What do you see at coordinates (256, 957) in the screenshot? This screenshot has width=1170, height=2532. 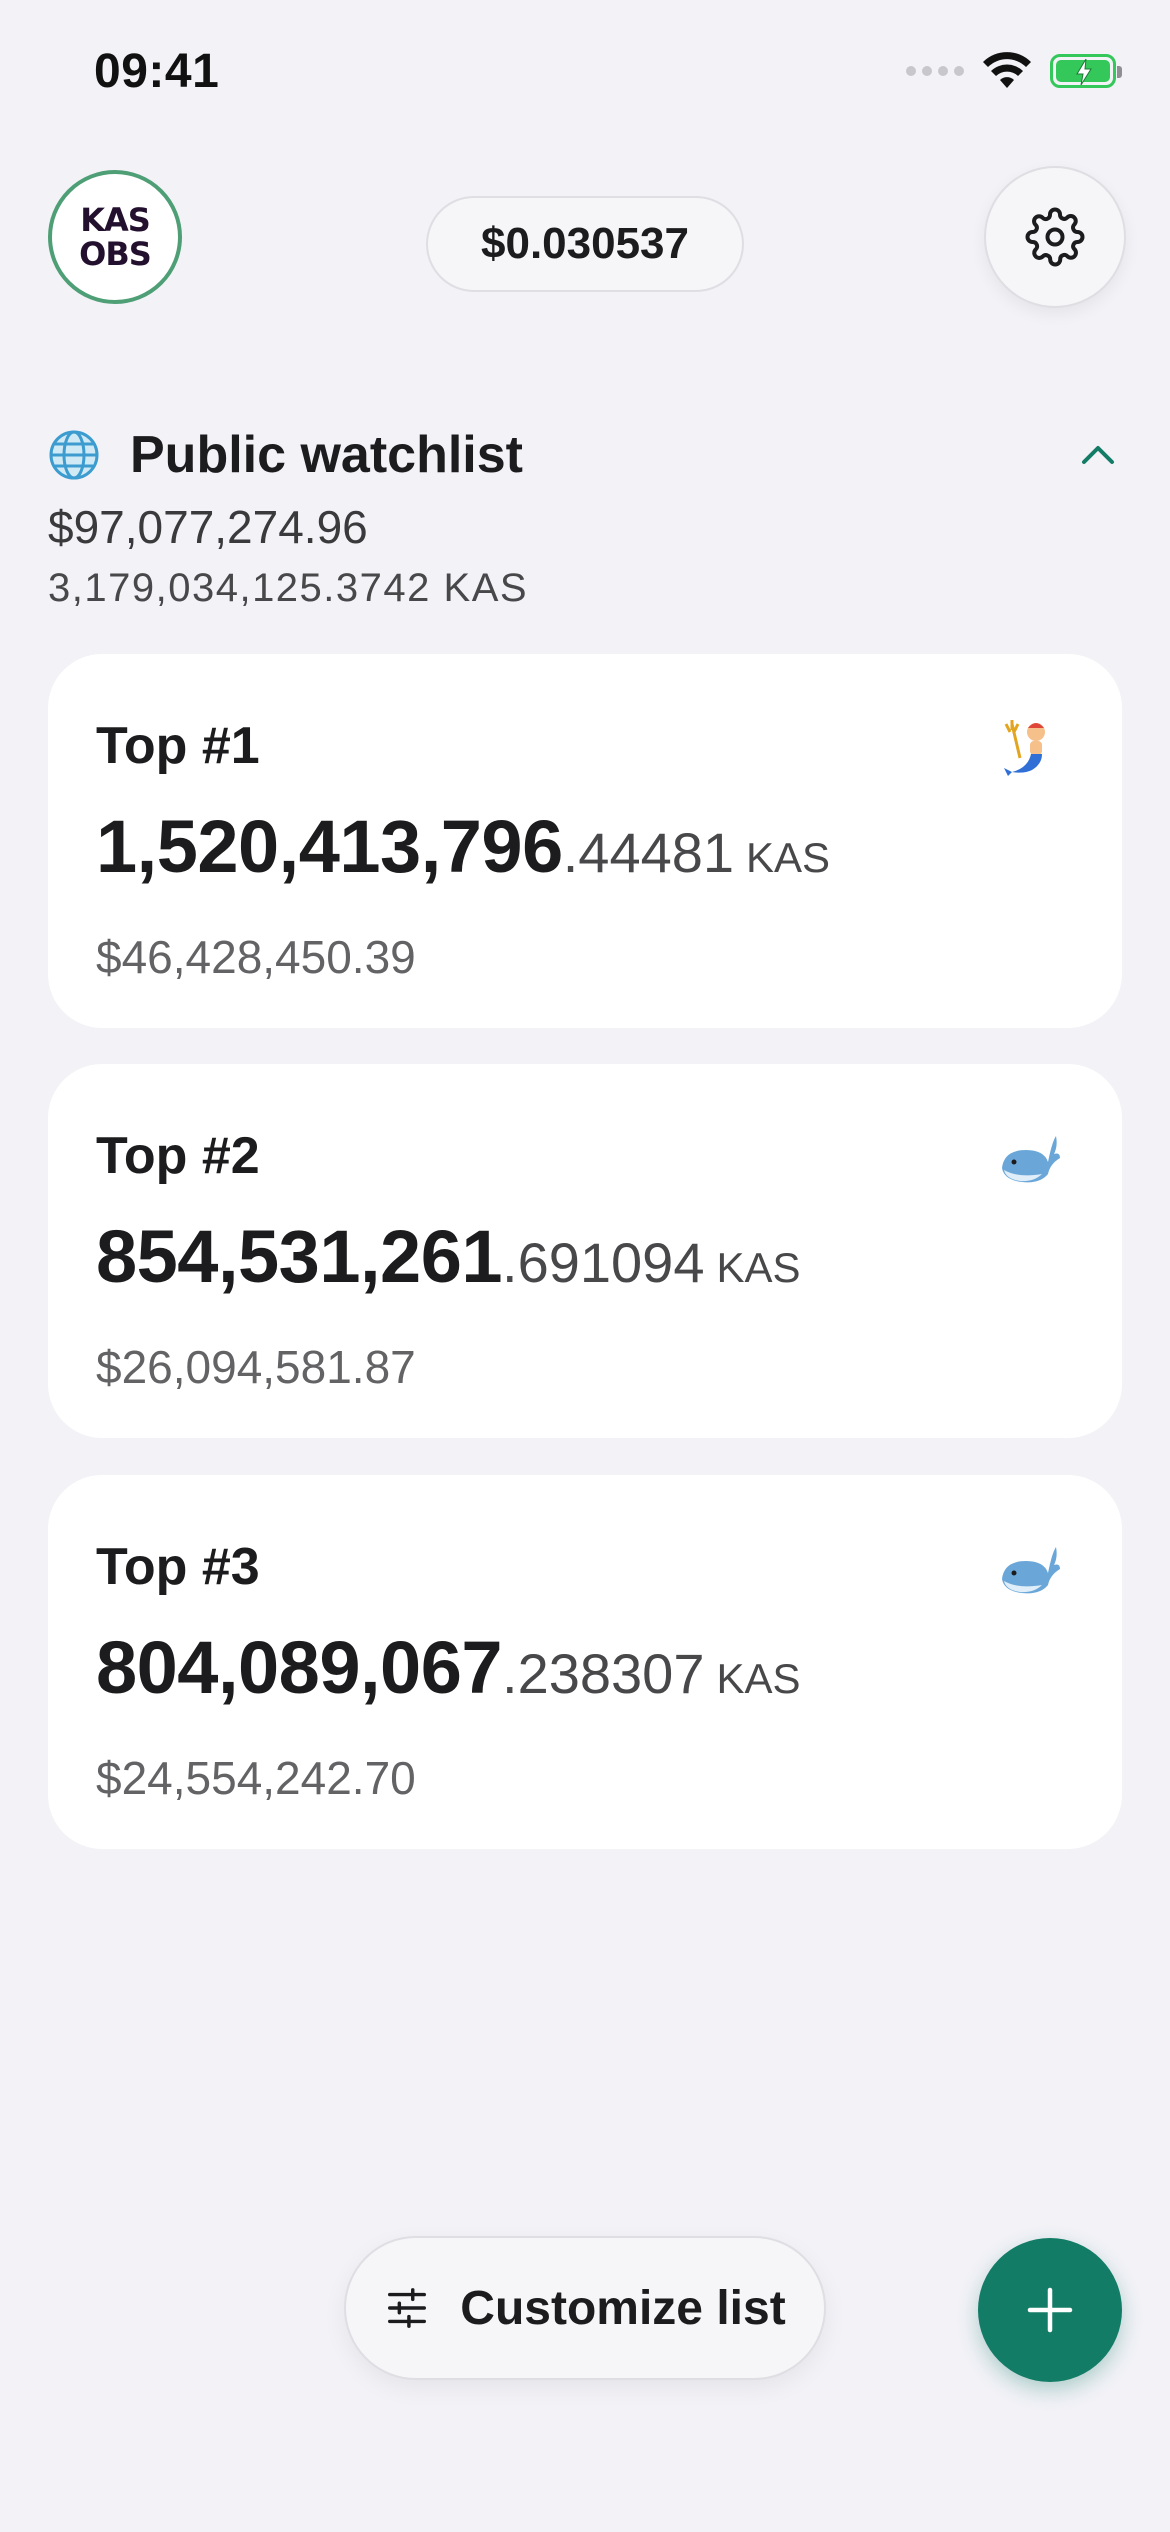 I see `card-usd-value: $46,428,450.39` at bounding box center [256, 957].